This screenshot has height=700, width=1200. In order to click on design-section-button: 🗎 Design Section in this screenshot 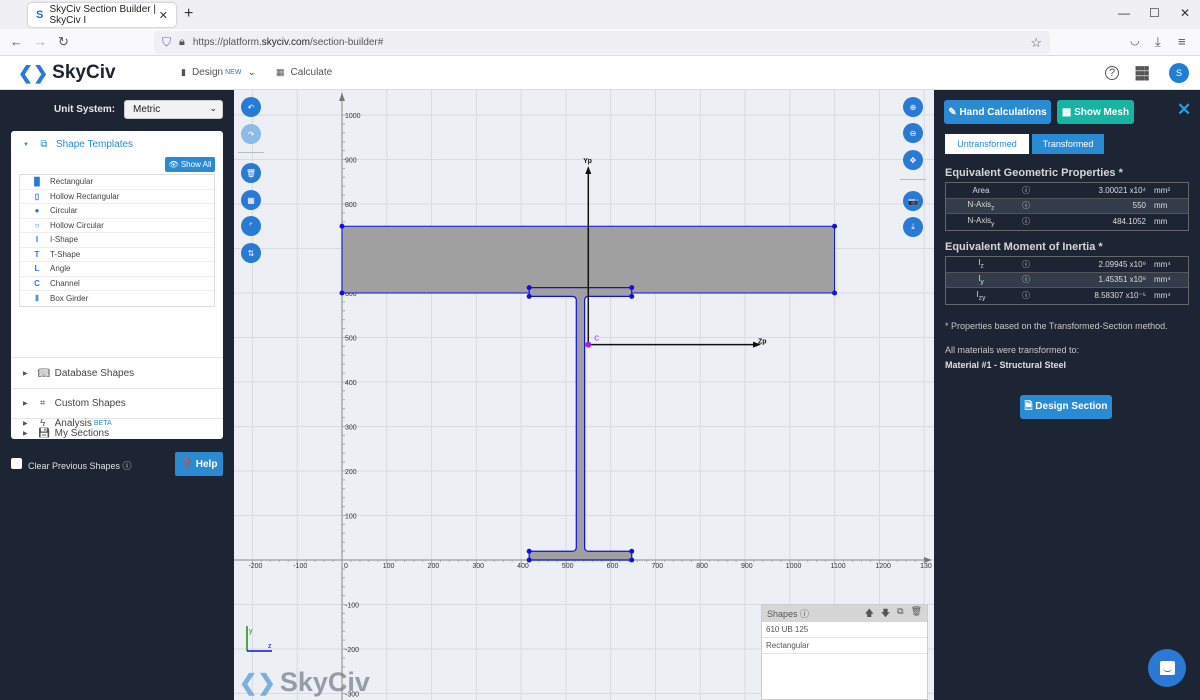, I will do `click(1066, 407)`.